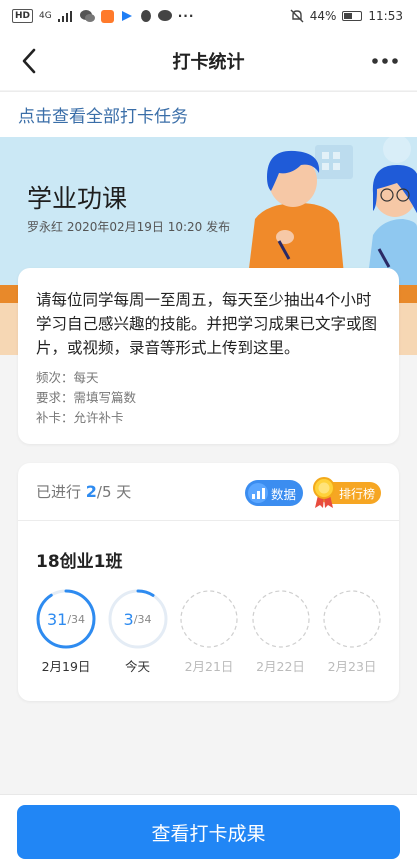  I want to click on day-count-value: 3, so click(128, 619).